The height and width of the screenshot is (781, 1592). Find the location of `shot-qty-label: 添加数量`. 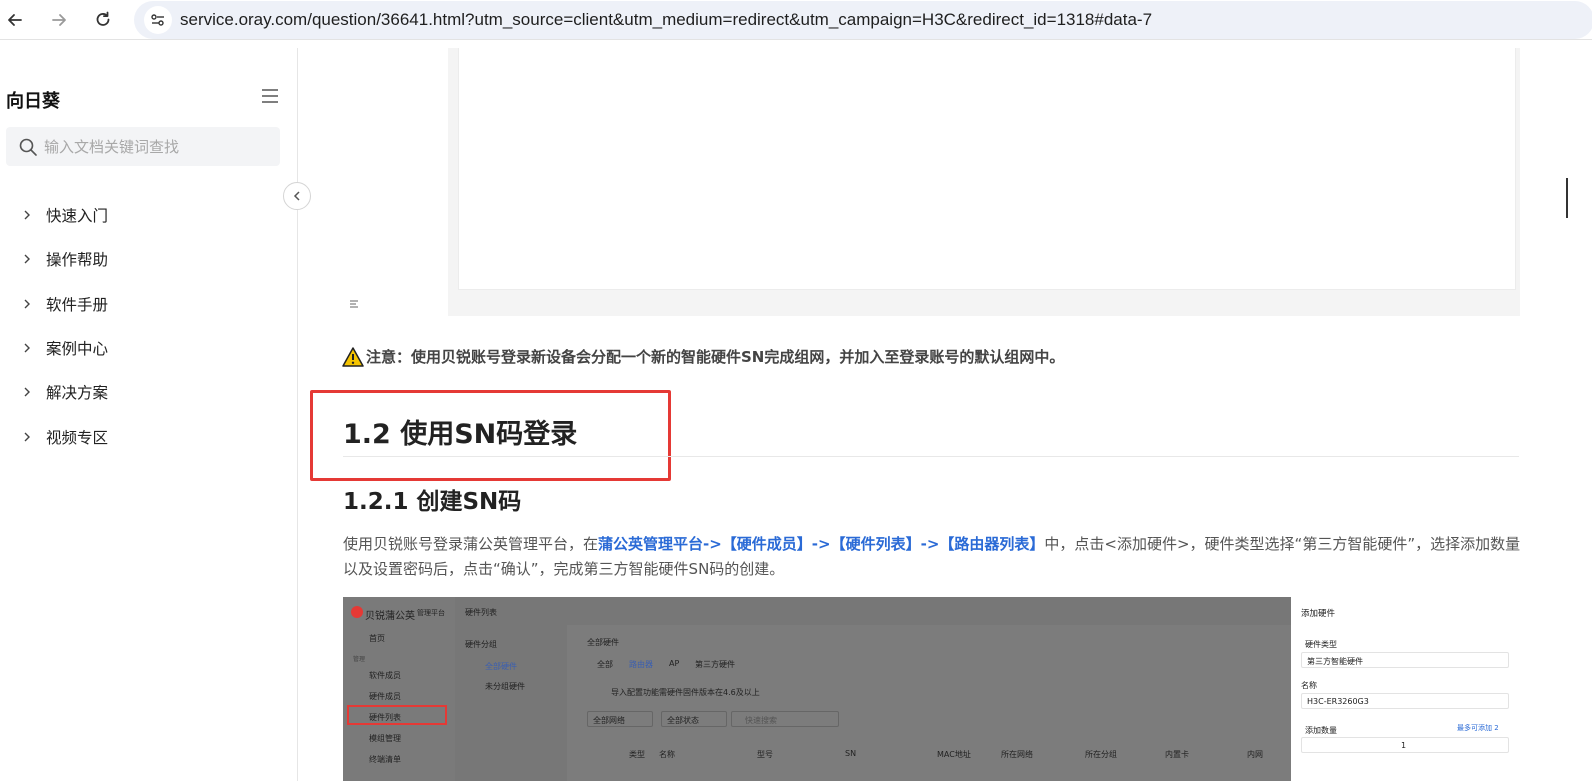

shot-qty-label: 添加数量 is located at coordinates (1321, 730).